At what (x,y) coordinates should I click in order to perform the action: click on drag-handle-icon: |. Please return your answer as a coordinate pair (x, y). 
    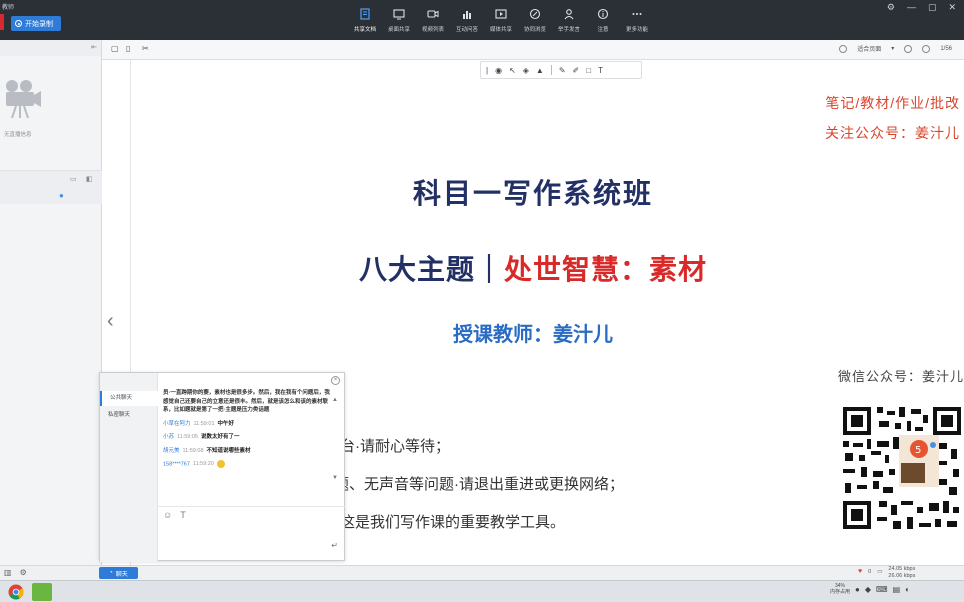
    Looking at the image, I should click on (487, 70).